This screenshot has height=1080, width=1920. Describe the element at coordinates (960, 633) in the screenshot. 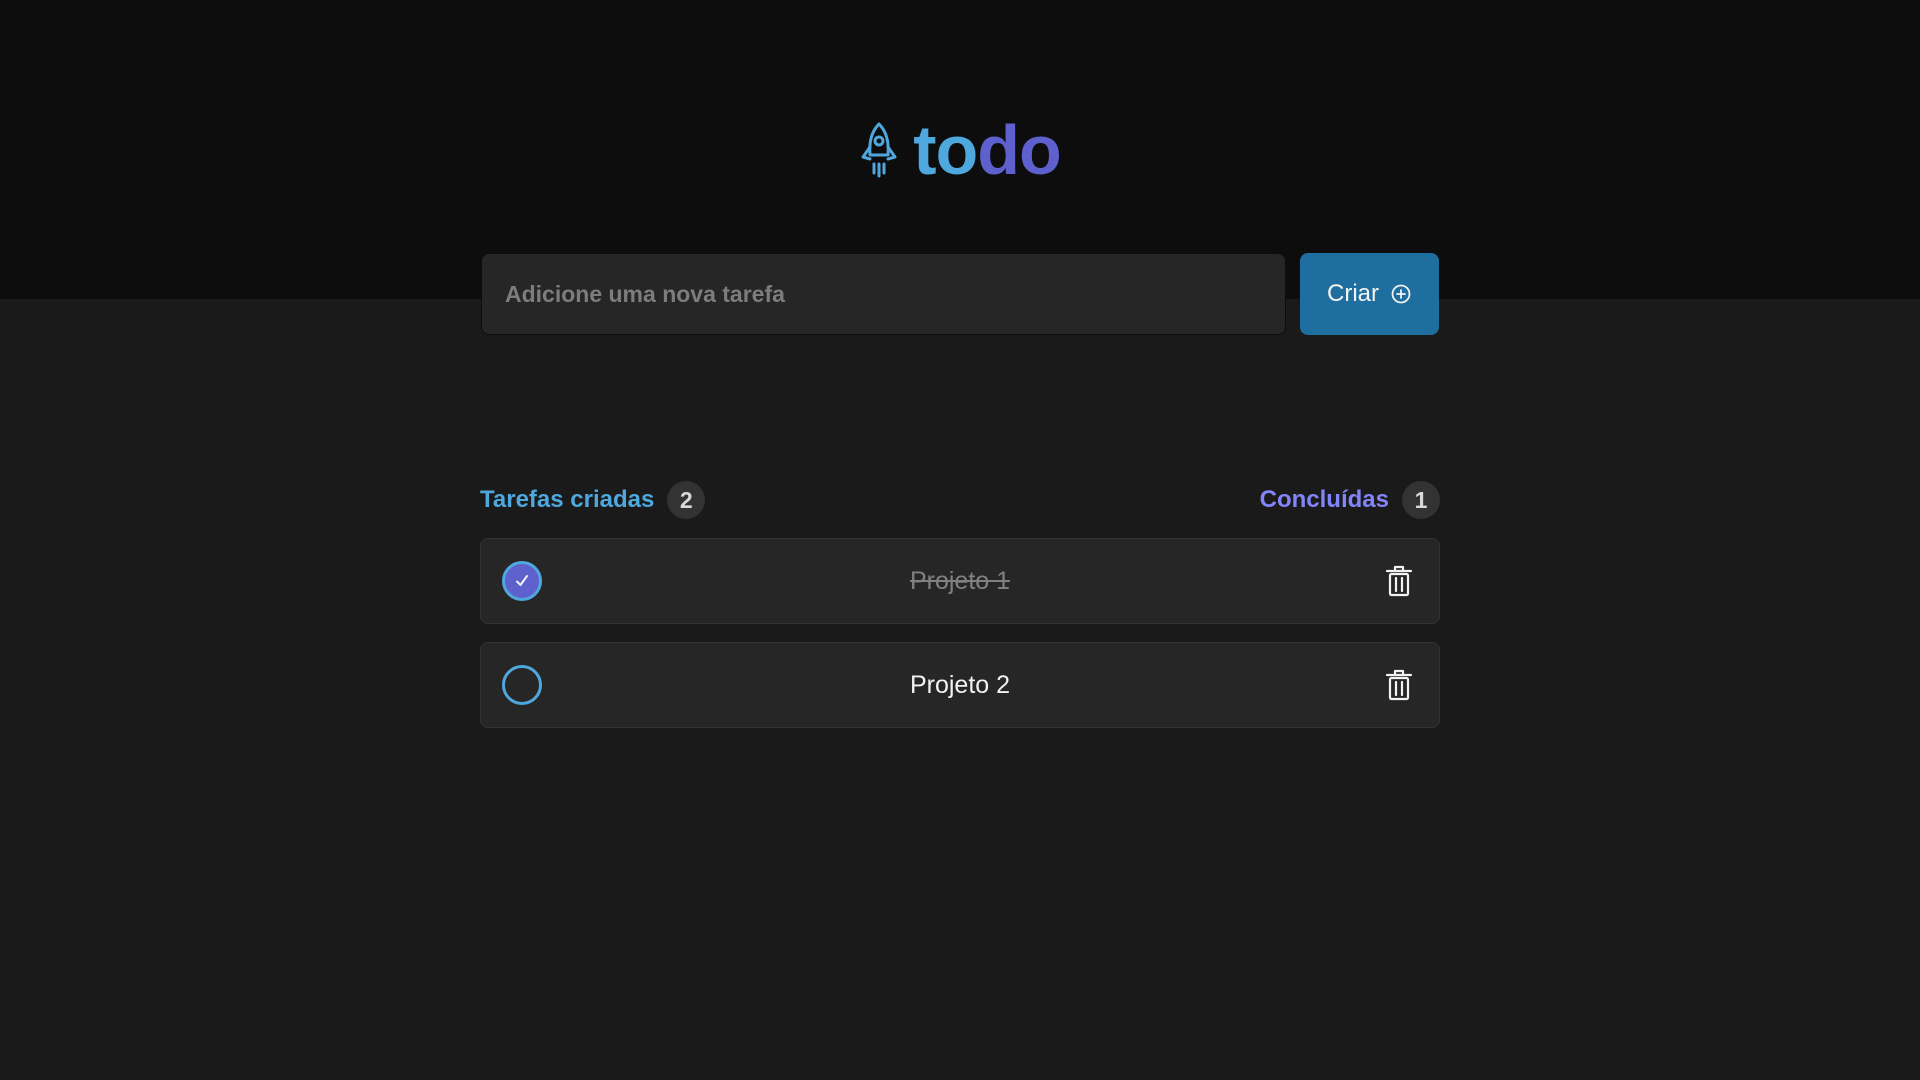

I see `task-list: Projeto 1 Projeto 2` at that location.